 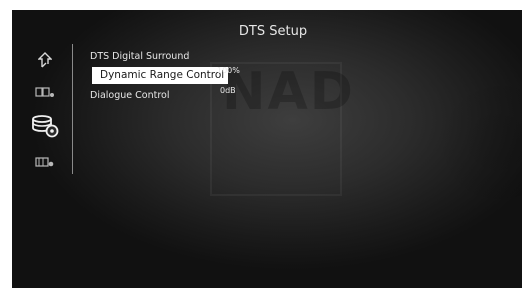 I want to click on source-arrow-icon, so click(x=45, y=60).